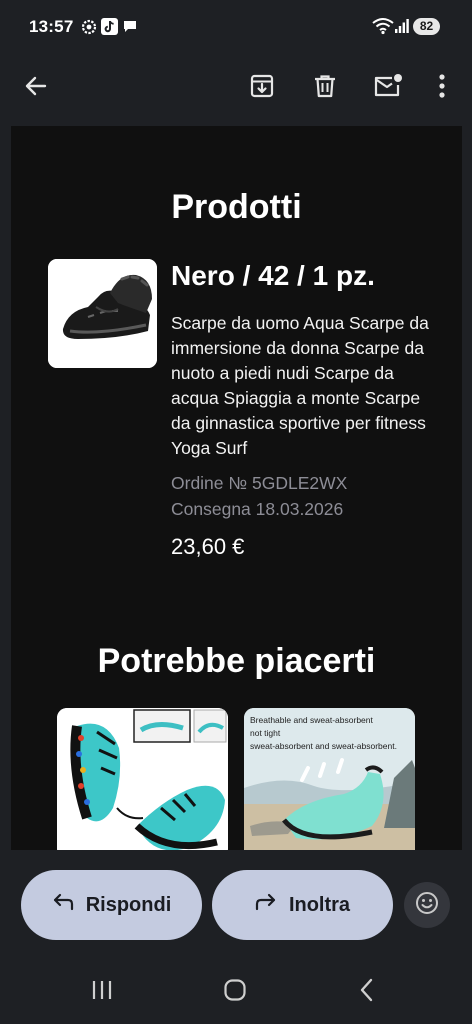 Image resolution: width=472 pixels, height=1024 pixels. Describe the element at coordinates (272, 905) in the screenshot. I see `forward-icon` at that location.